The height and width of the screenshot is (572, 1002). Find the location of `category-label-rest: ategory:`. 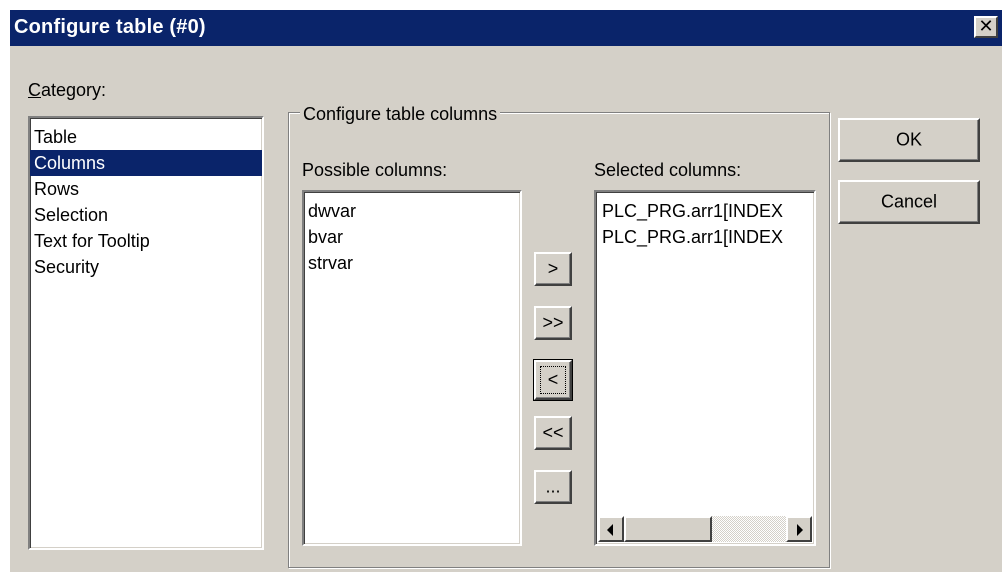

category-label-rest: ategory: is located at coordinates (74, 90).